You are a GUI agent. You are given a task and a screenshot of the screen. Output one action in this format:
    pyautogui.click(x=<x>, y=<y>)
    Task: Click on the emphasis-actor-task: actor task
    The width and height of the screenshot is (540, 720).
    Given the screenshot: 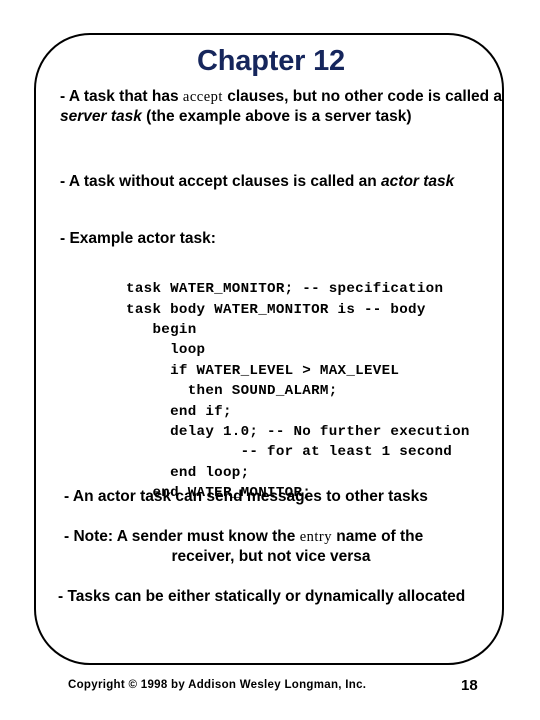 What is the action you would take?
    pyautogui.click(x=418, y=181)
    